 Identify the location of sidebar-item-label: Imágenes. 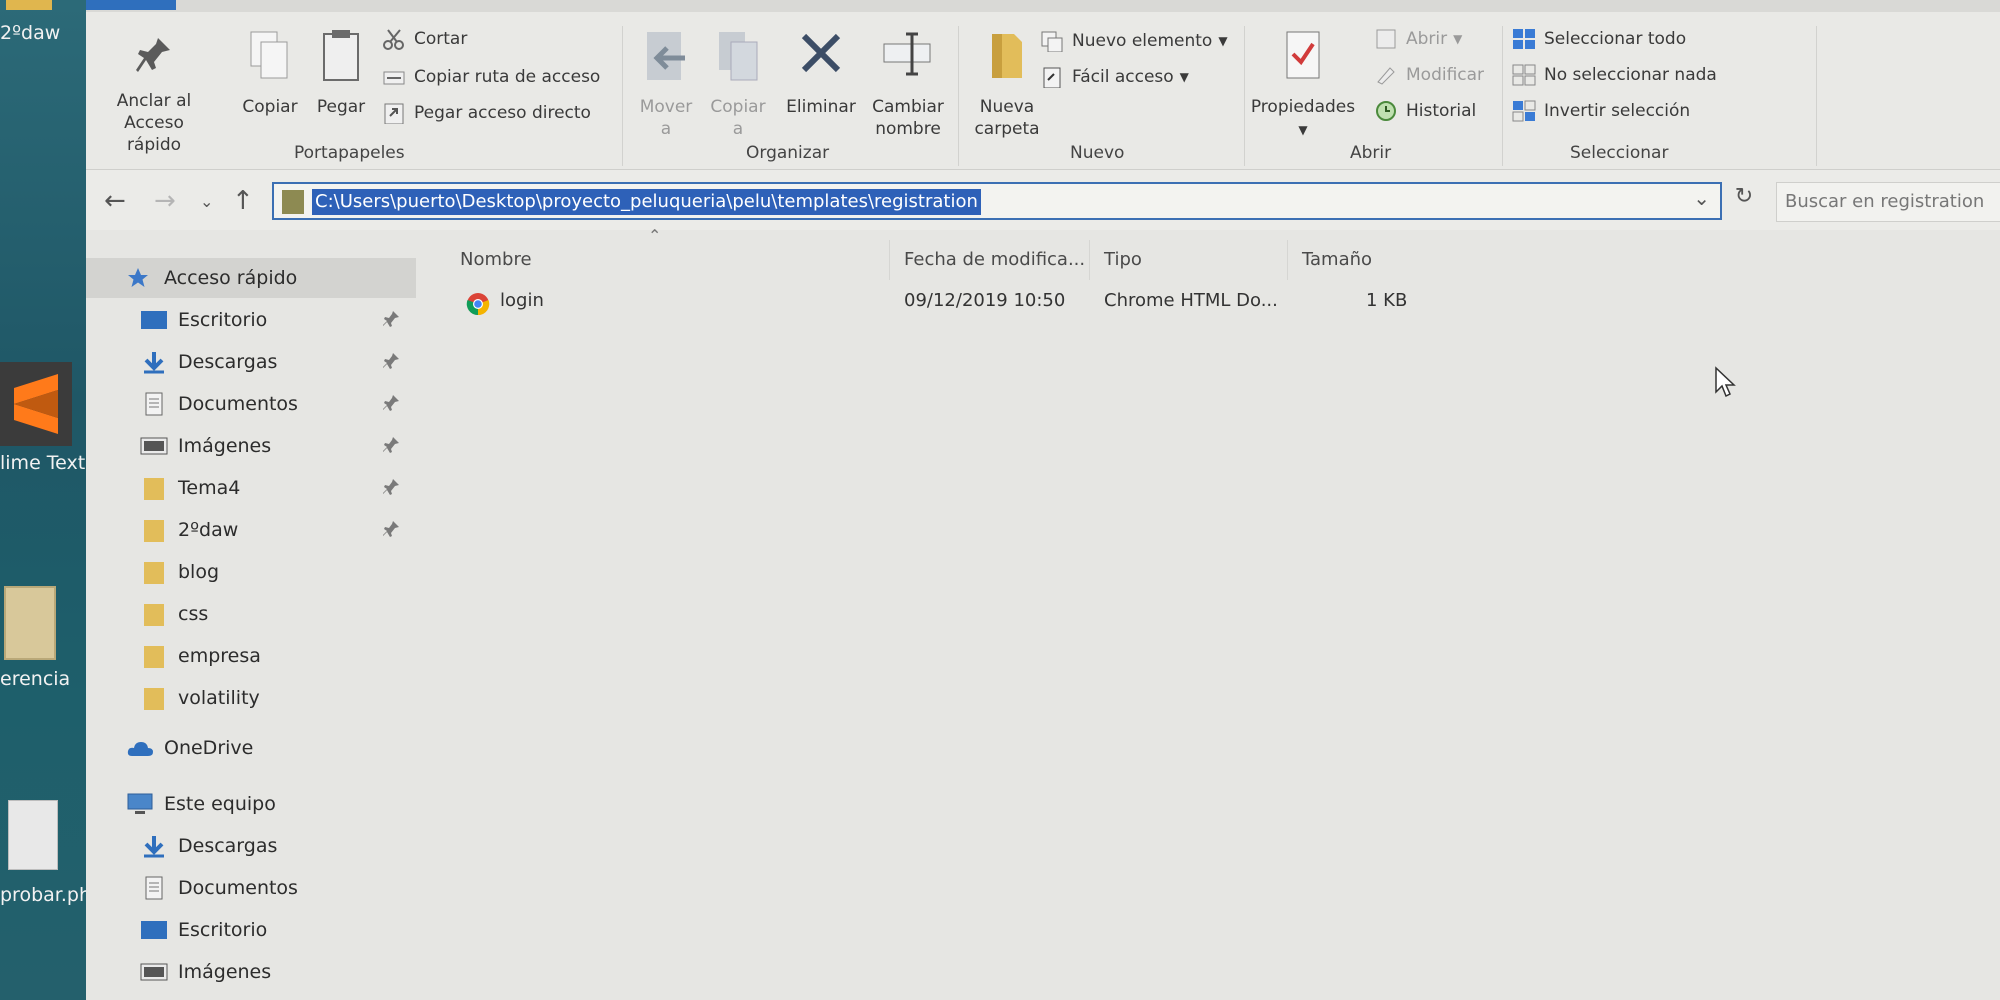
(225, 446).